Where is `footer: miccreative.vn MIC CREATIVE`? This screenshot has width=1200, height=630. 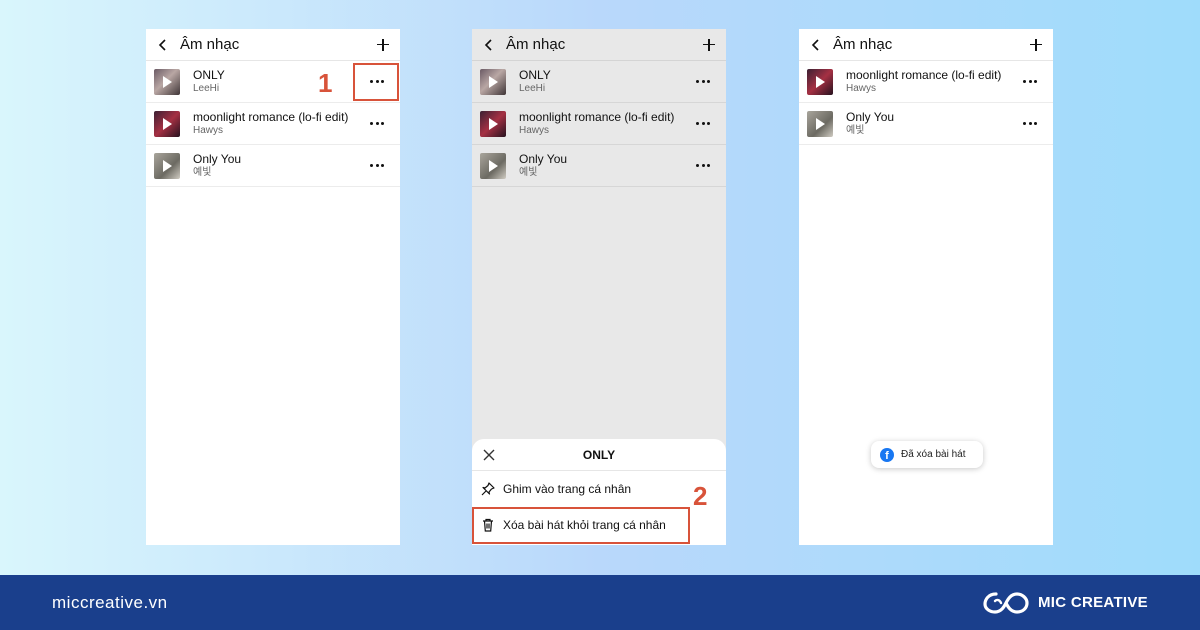 footer: miccreative.vn MIC CREATIVE is located at coordinates (600, 602).